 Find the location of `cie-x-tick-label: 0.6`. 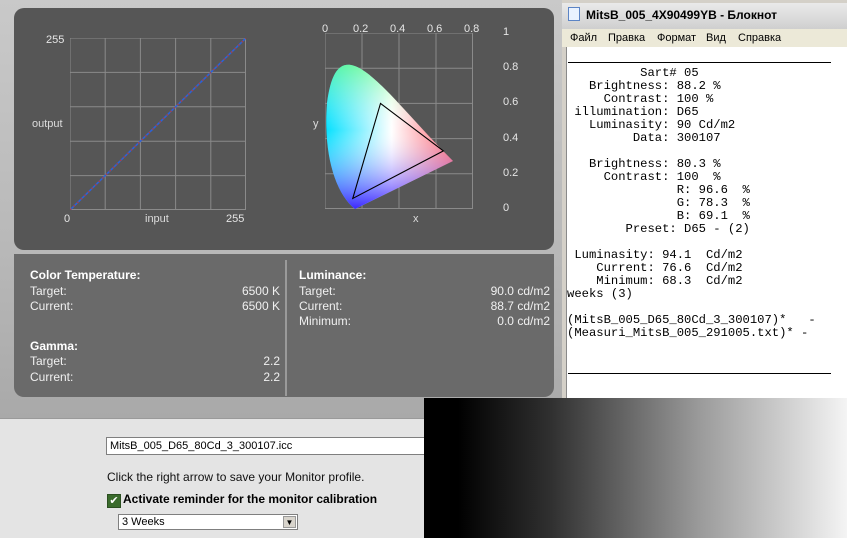

cie-x-tick-label: 0.6 is located at coordinates (435, 29).